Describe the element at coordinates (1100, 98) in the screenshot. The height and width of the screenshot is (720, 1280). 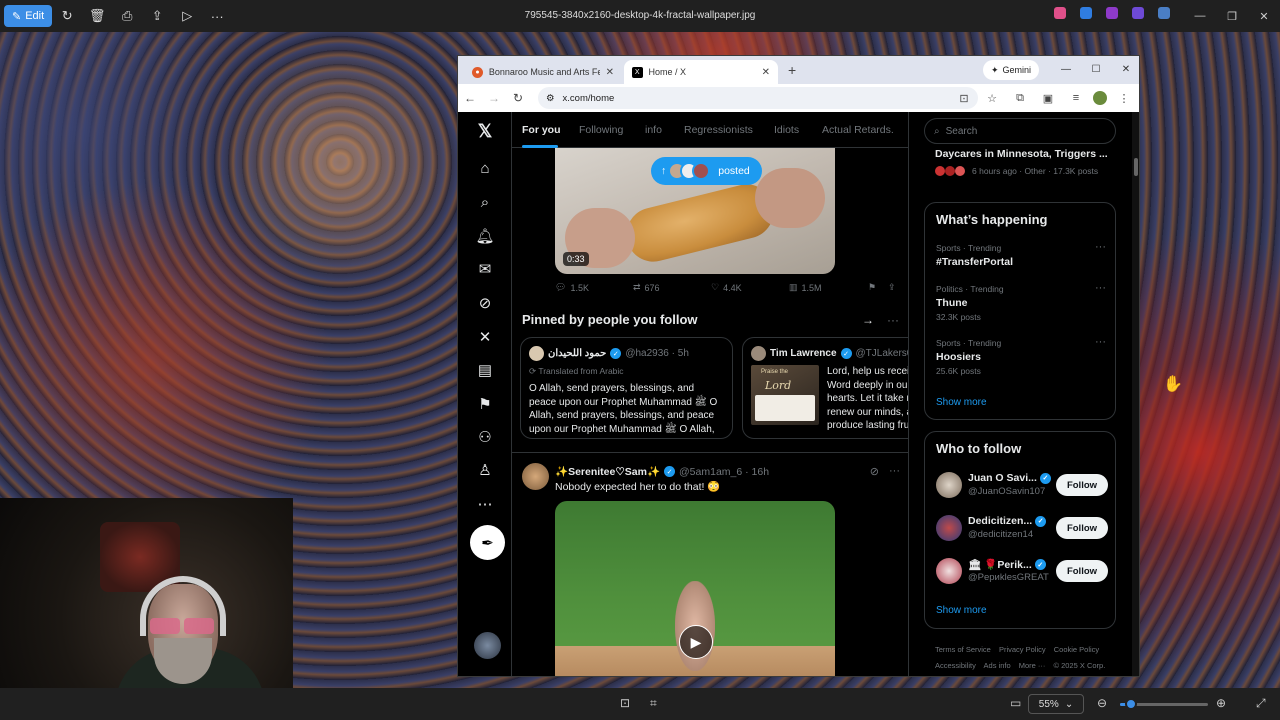
I see `profile-avatar` at that location.